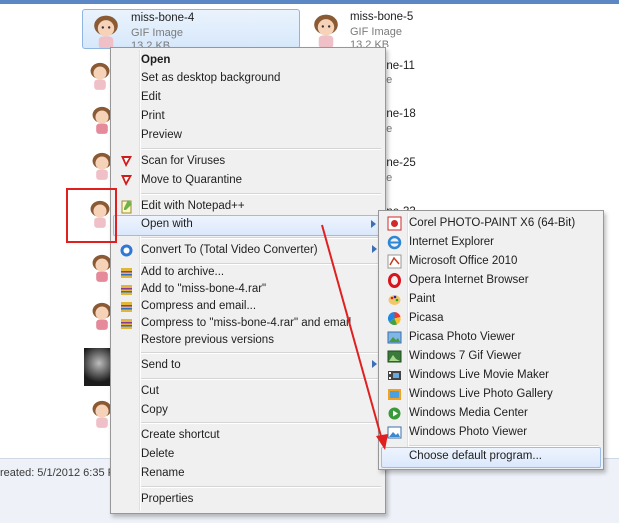 The height and width of the screenshot is (523, 619). Describe the element at coordinates (161, 135) in the screenshot. I see `menu-item-label: Preview` at that location.